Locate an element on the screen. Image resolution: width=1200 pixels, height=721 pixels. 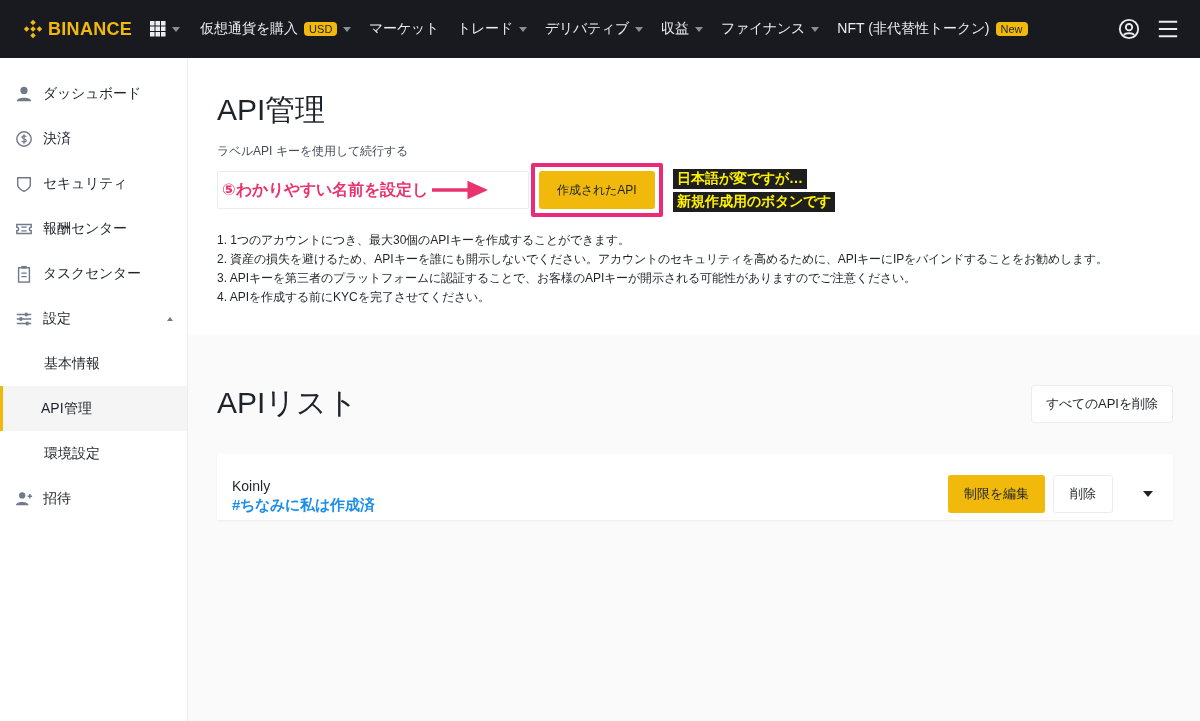
nav-badge: USD is located at coordinates (321, 29).